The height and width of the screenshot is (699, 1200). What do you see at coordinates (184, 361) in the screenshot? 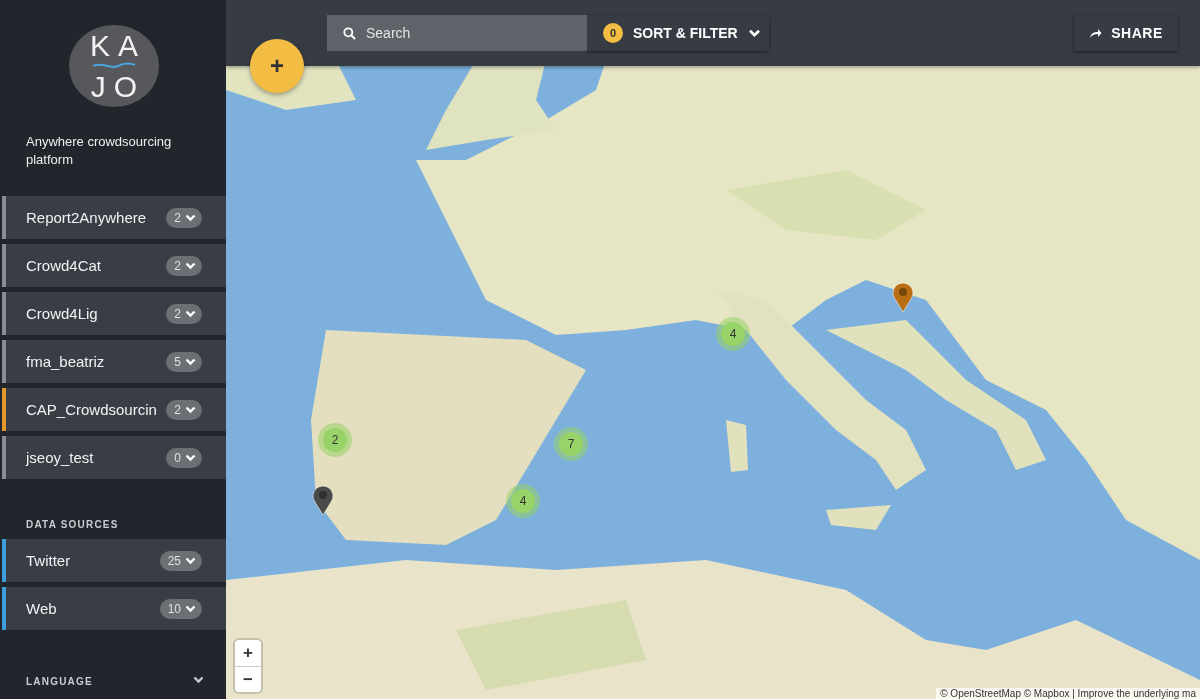
I see `count-badge: 5` at bounding box center [184, 361].